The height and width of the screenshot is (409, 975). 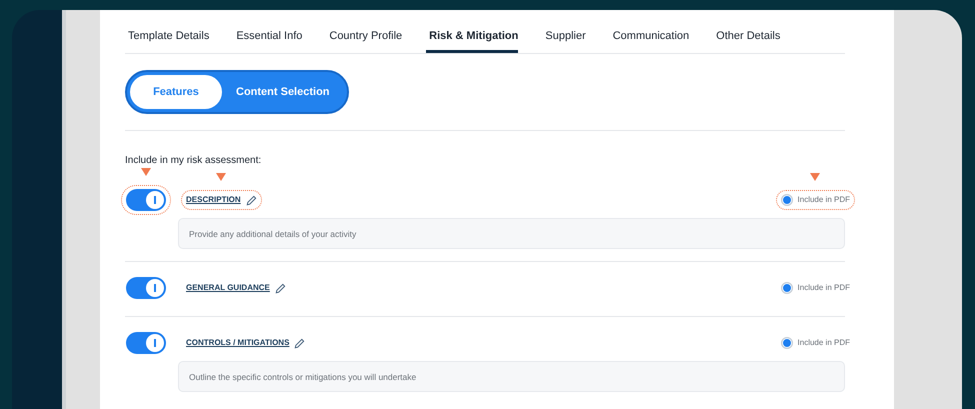 What do you see at coordinates (472, 40) in the screenshot?
I see `tab: Risk & Mitigation` at bounding box center [472, 40].